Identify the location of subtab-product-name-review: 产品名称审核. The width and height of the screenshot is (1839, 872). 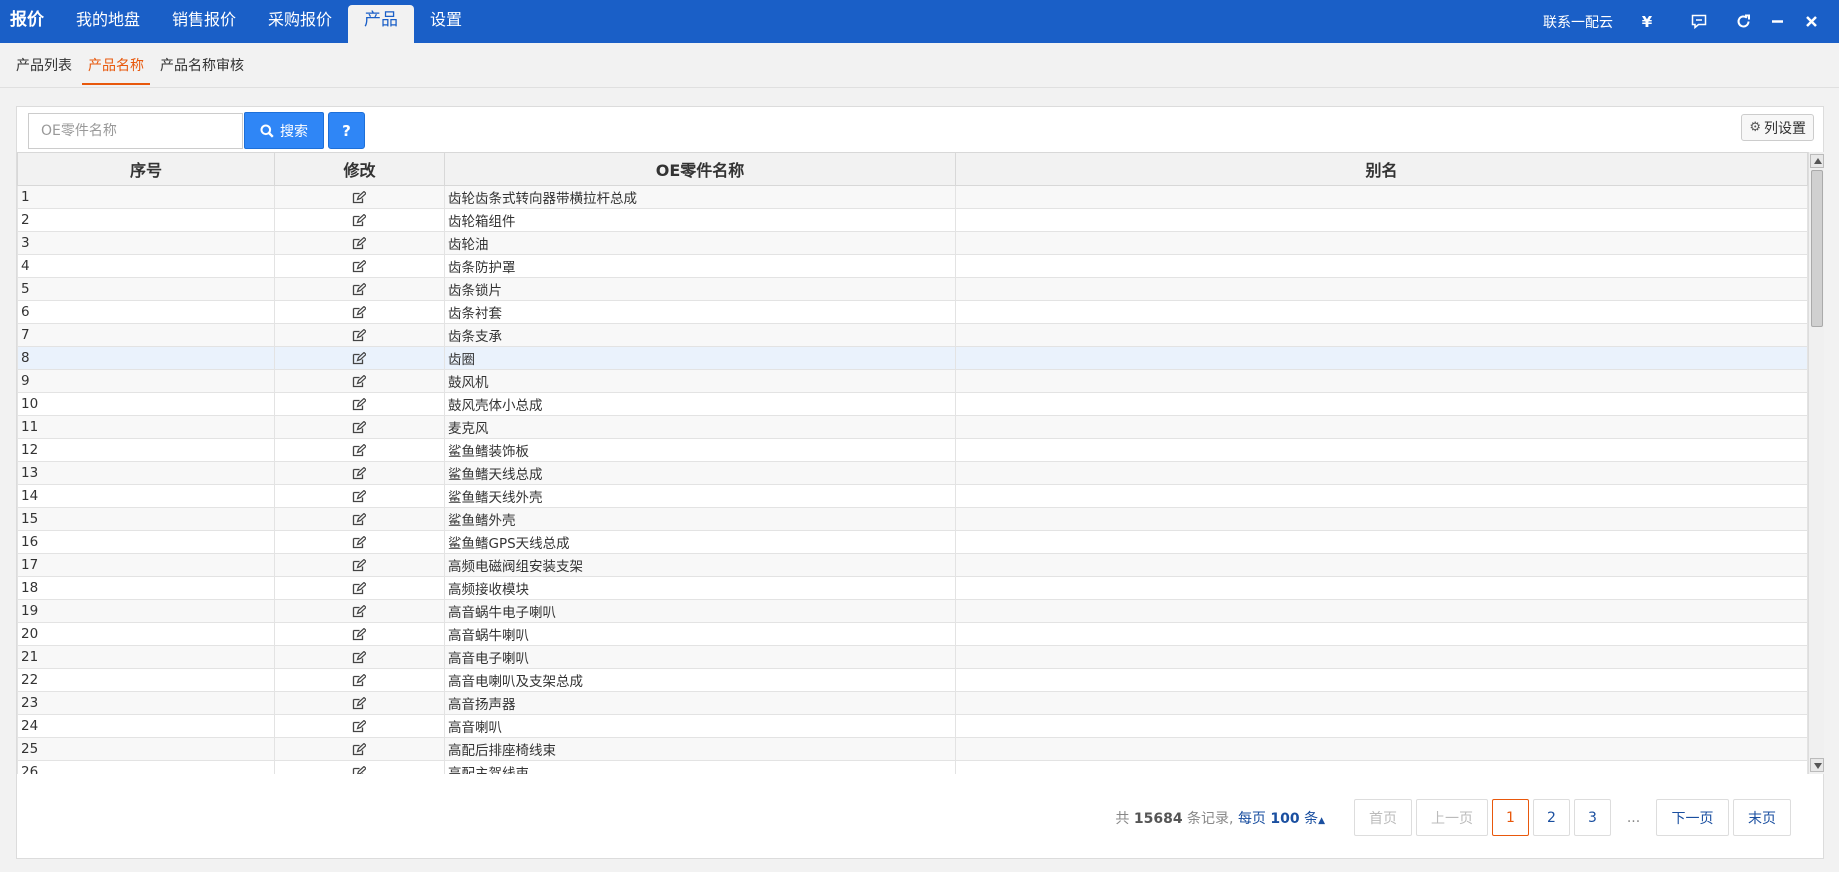
(202, 70).